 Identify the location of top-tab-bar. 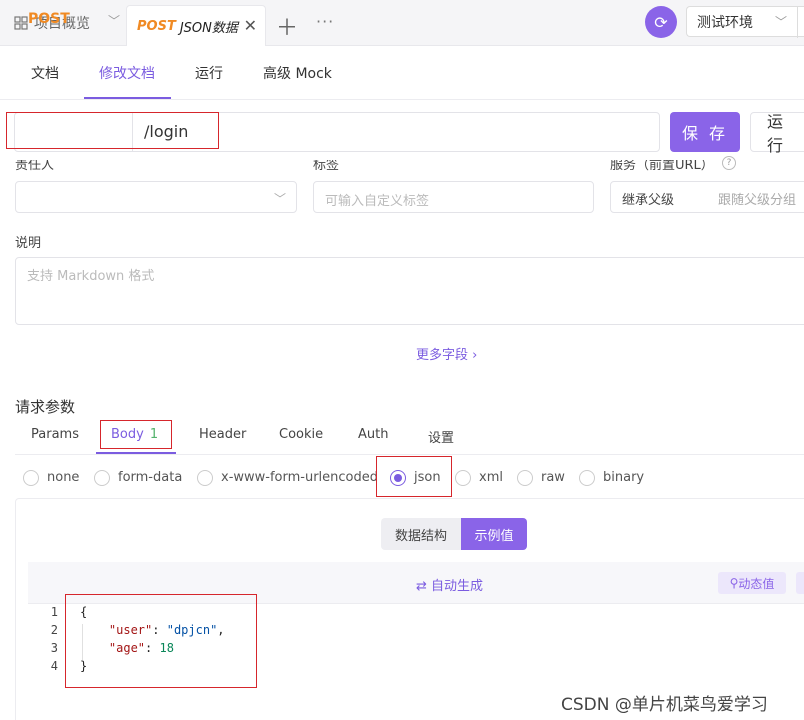
(402, 23).